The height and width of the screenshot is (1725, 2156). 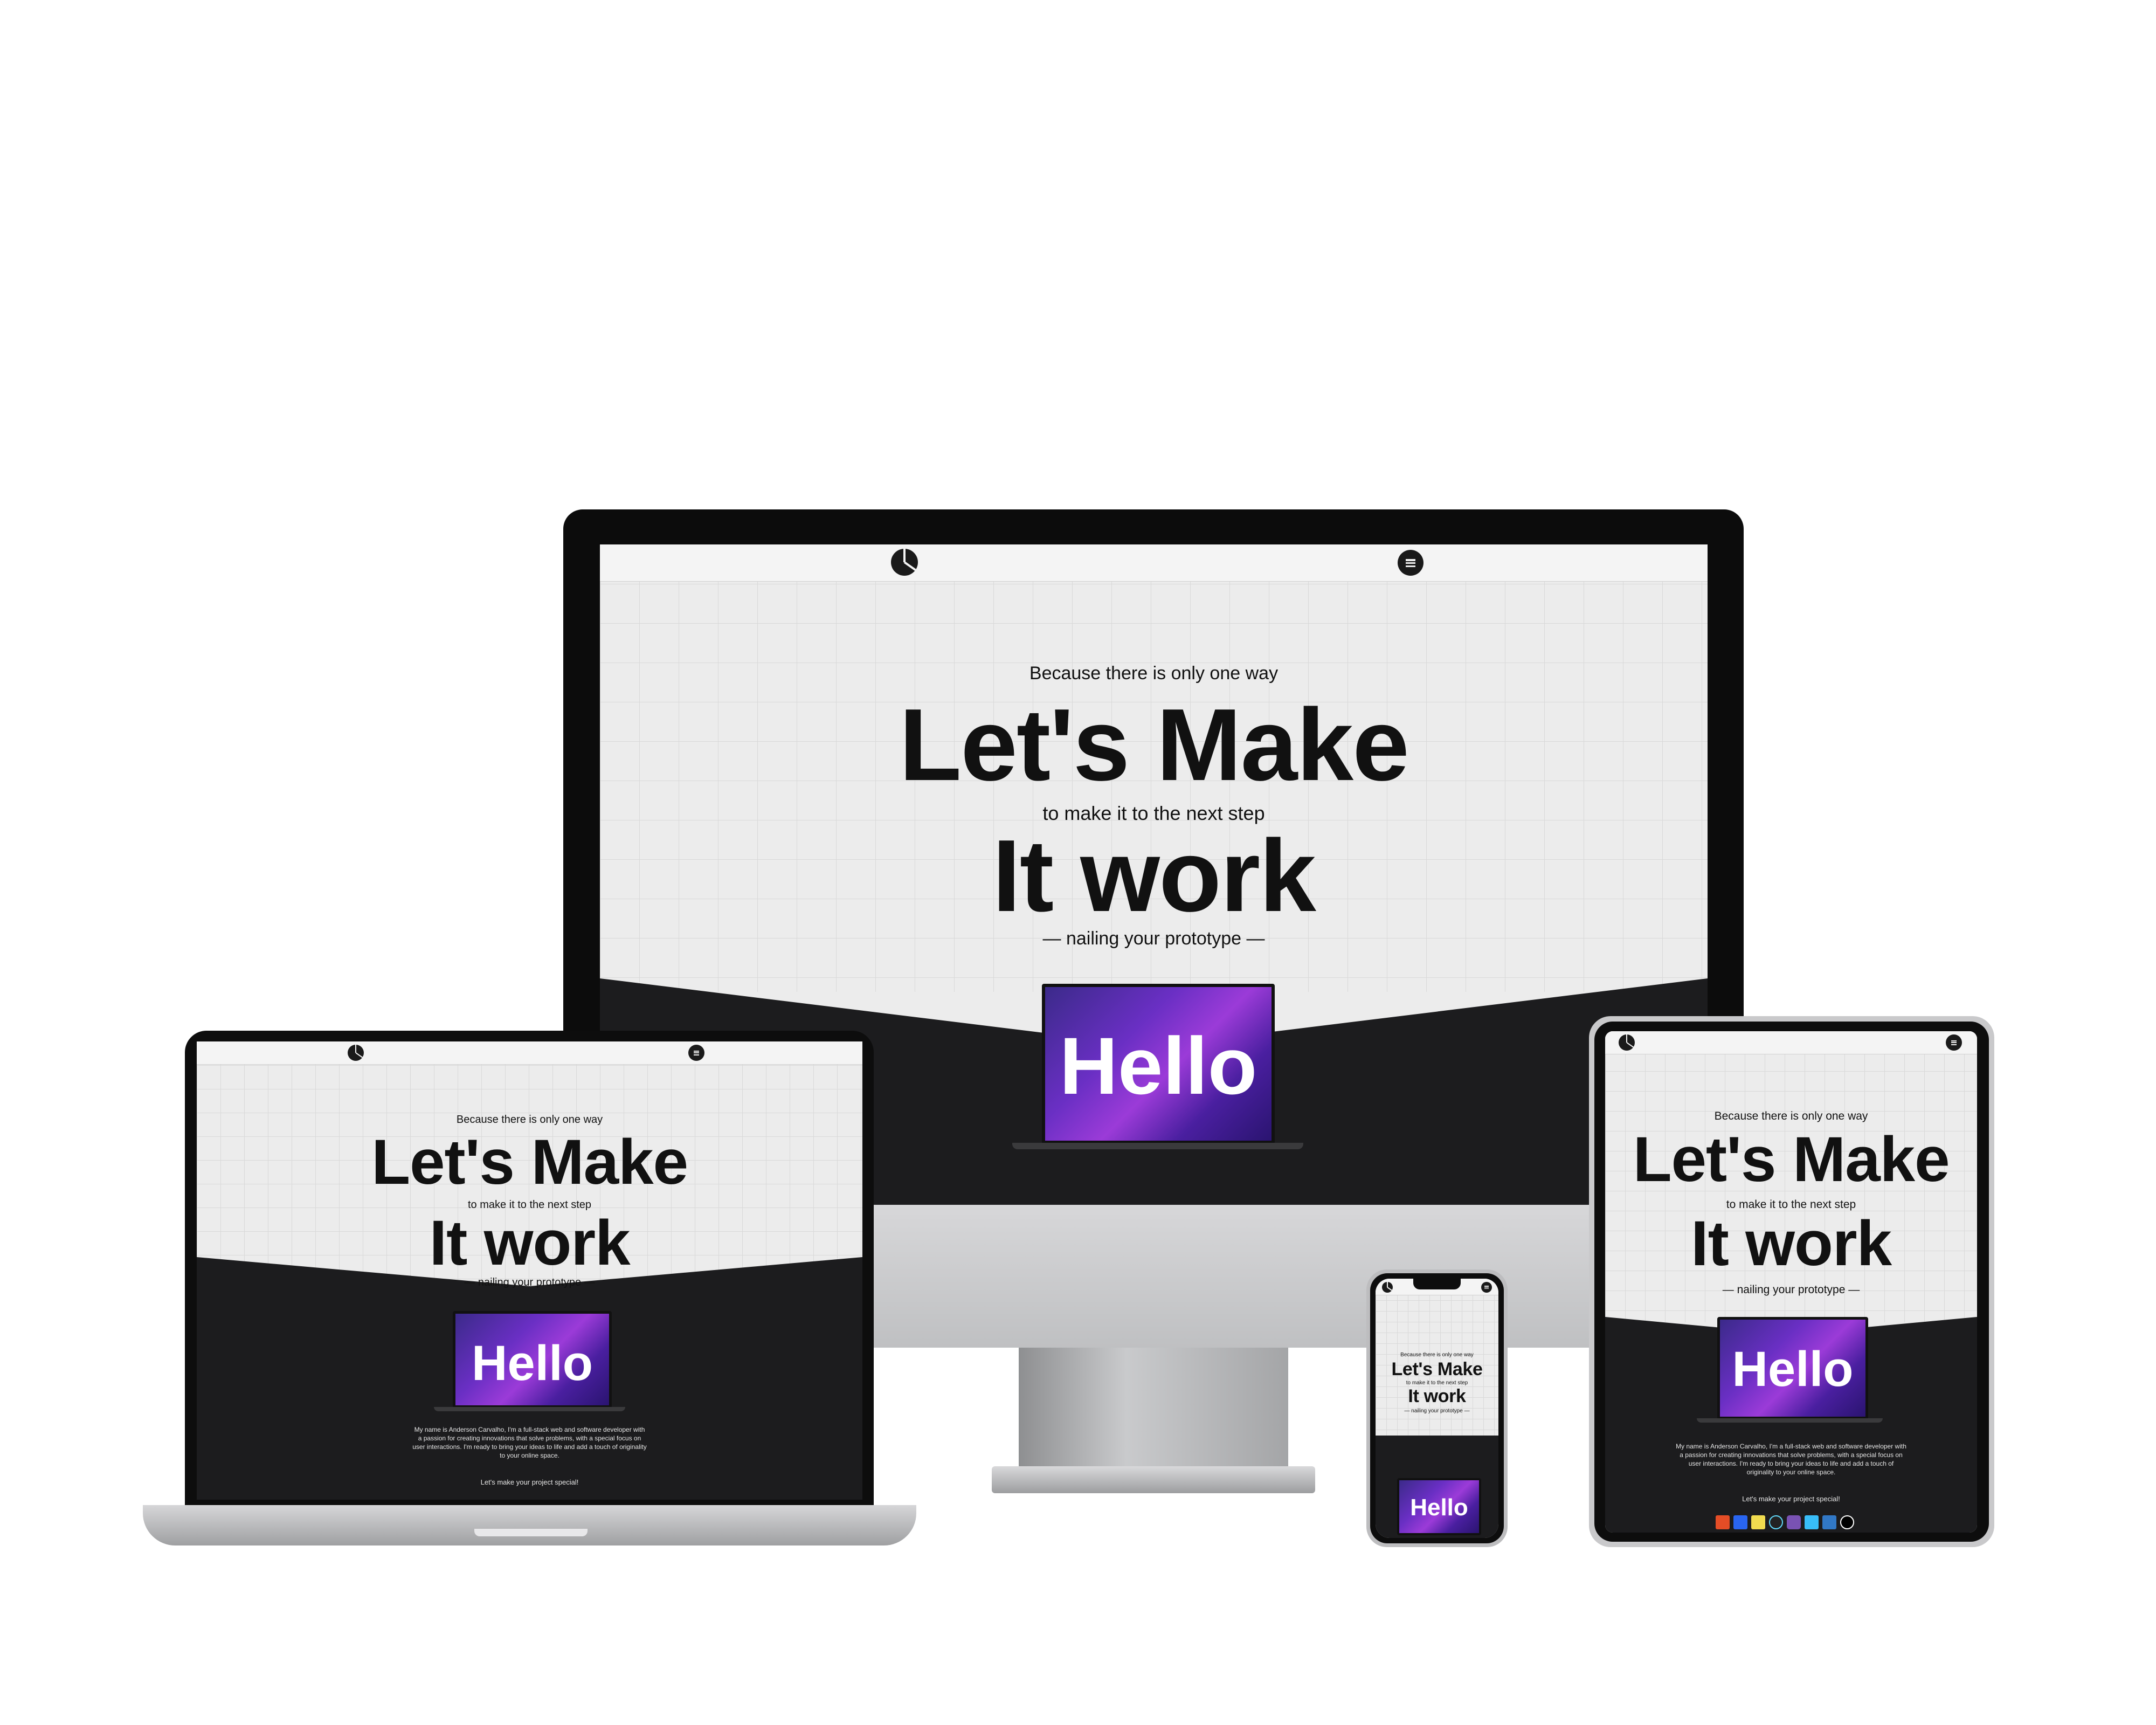 I want to click on phone-notch, so click(x=1437, y=1284).